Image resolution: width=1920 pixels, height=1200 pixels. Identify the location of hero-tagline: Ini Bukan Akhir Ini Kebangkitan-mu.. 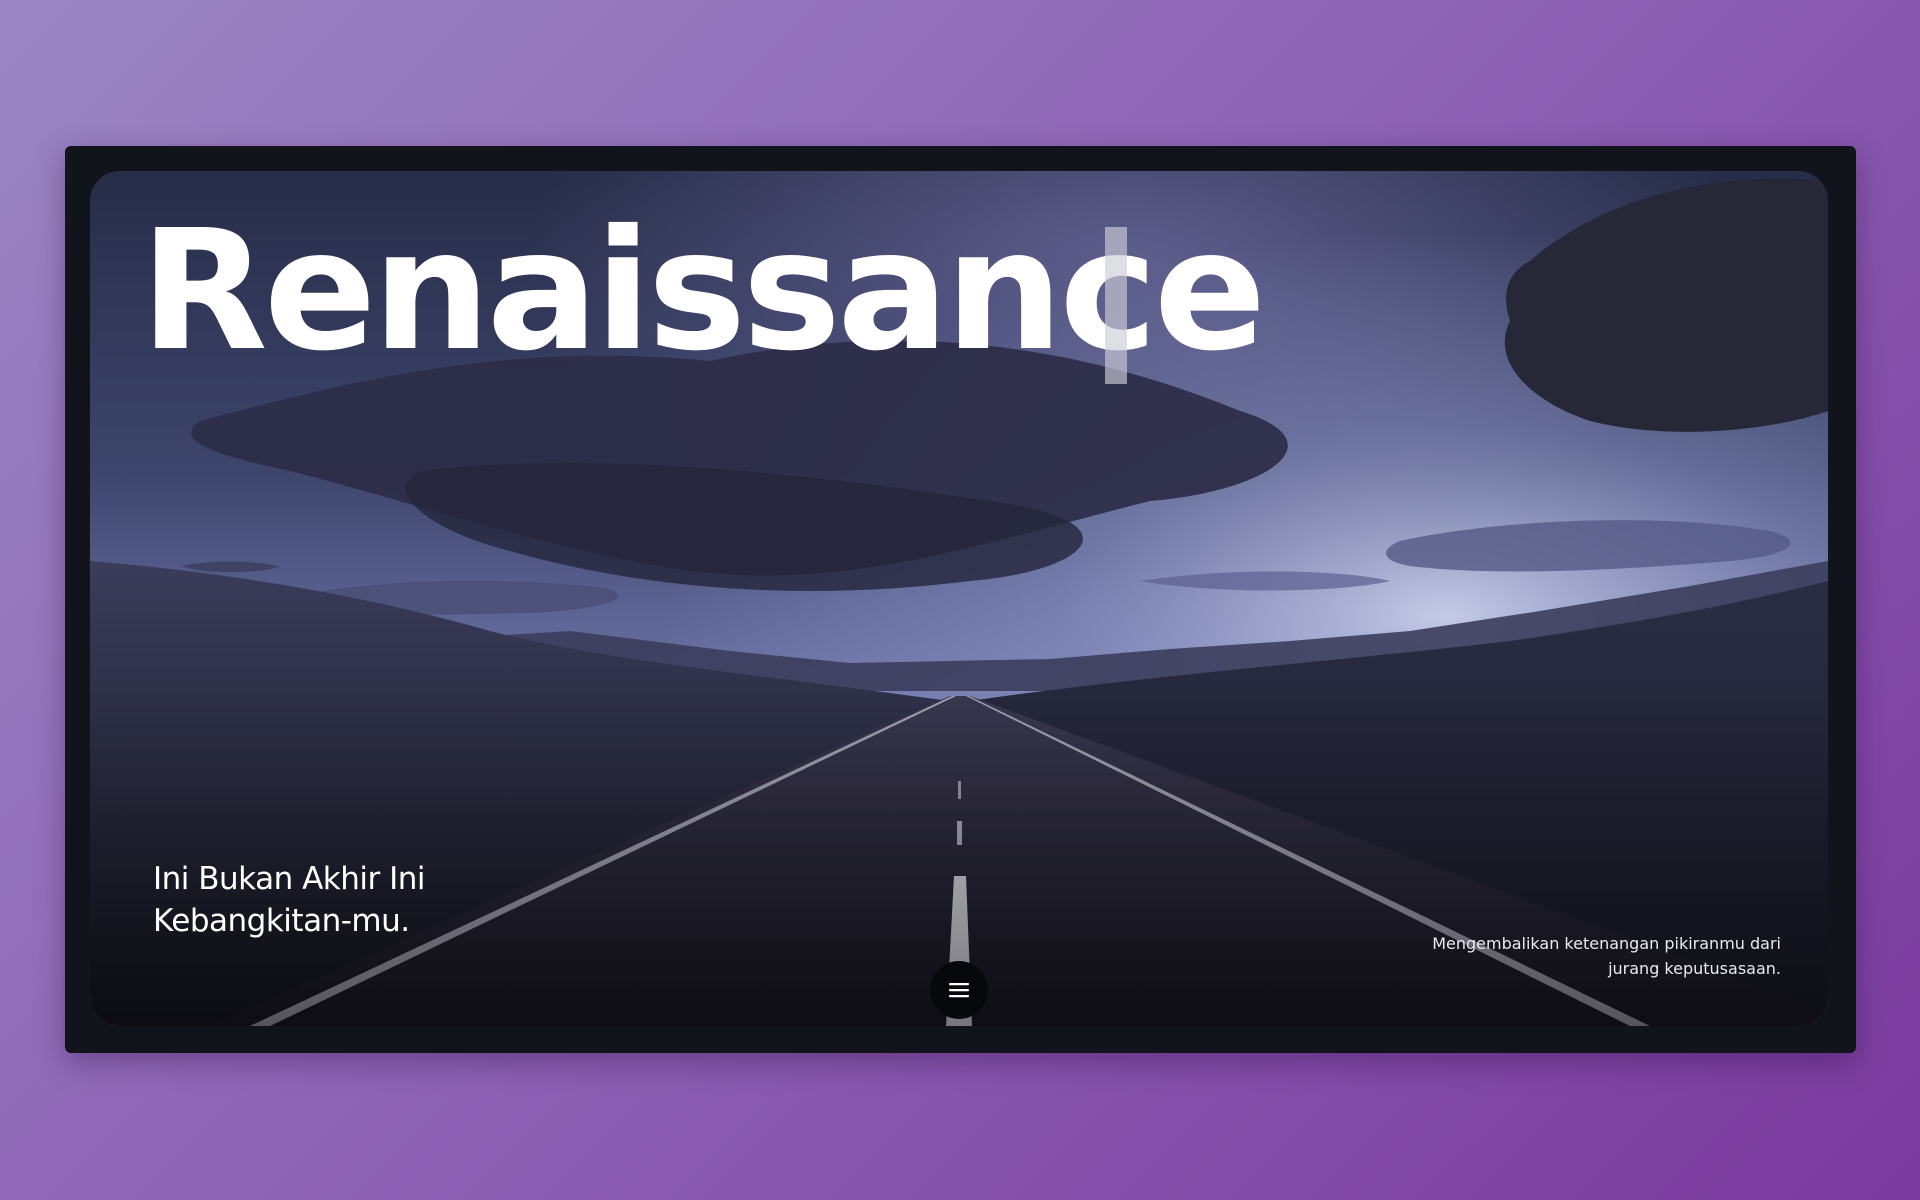
(289, 900).